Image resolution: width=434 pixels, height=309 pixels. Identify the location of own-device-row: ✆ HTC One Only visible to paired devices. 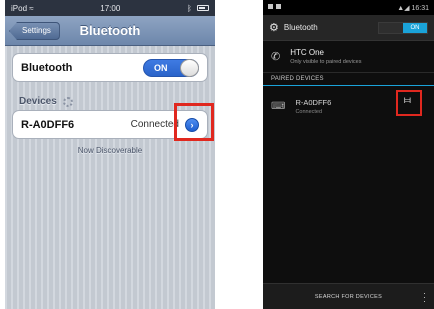
(348, 57).